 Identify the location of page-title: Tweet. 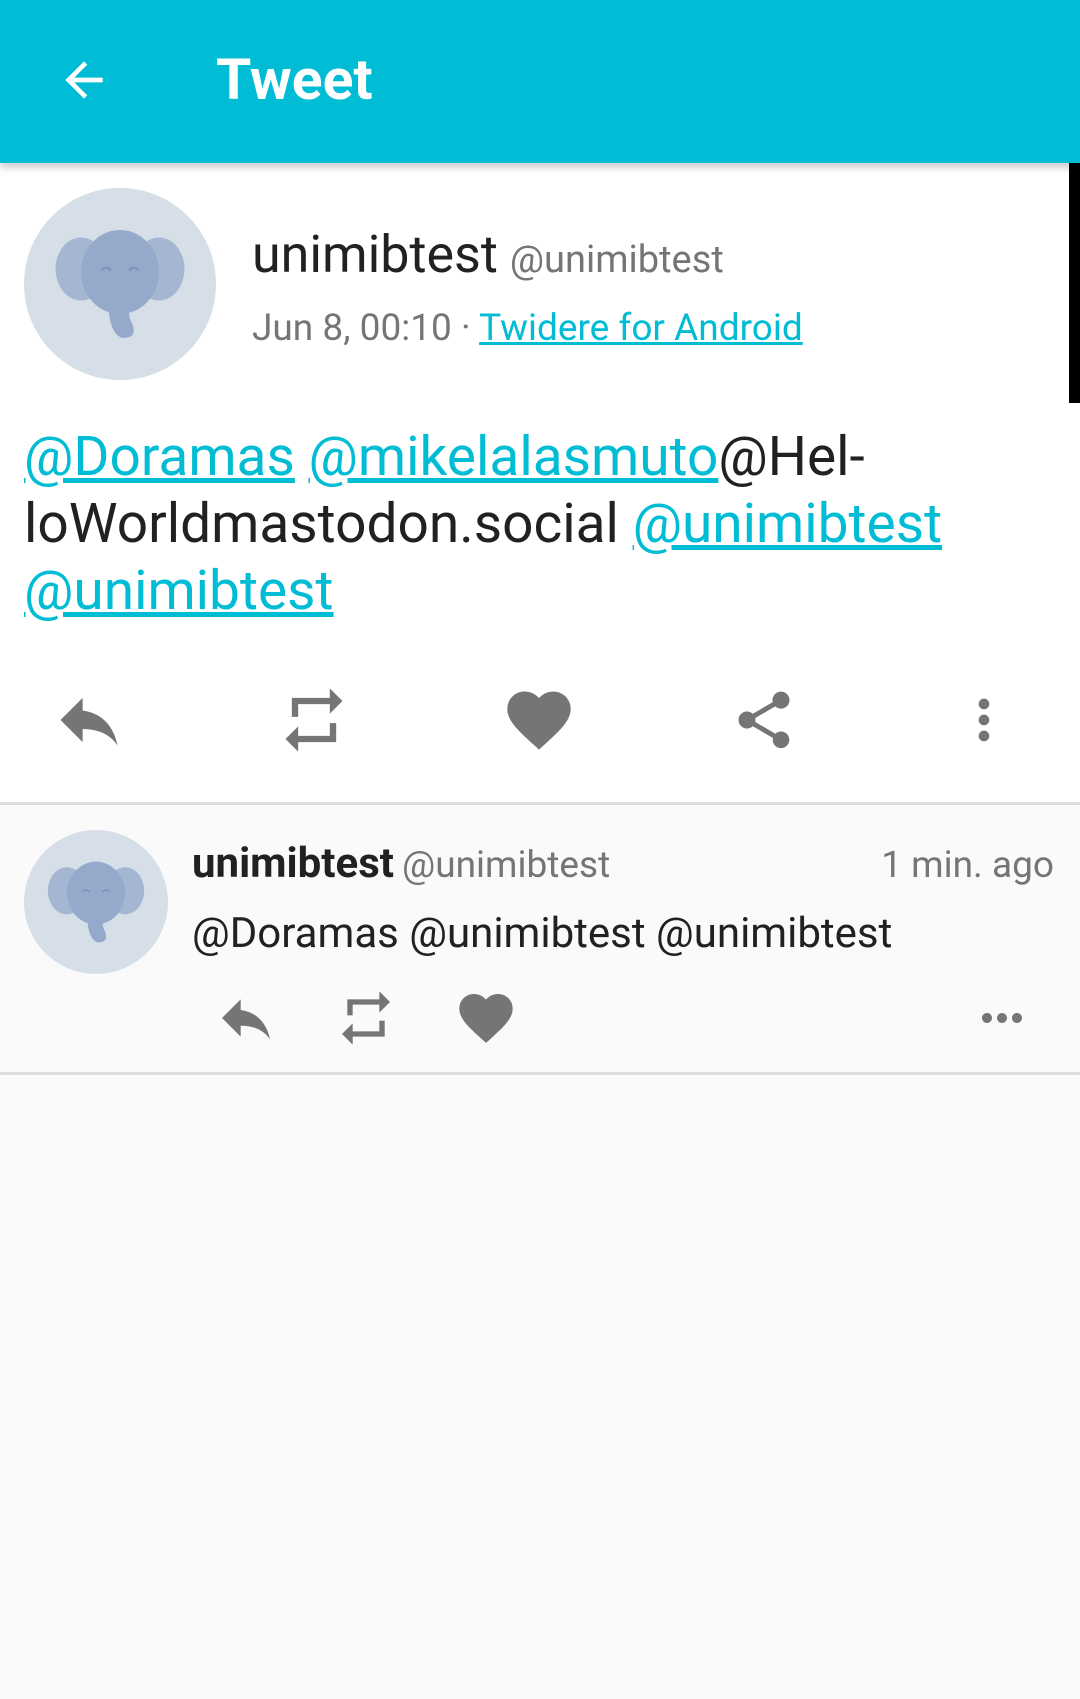
(294, 79).